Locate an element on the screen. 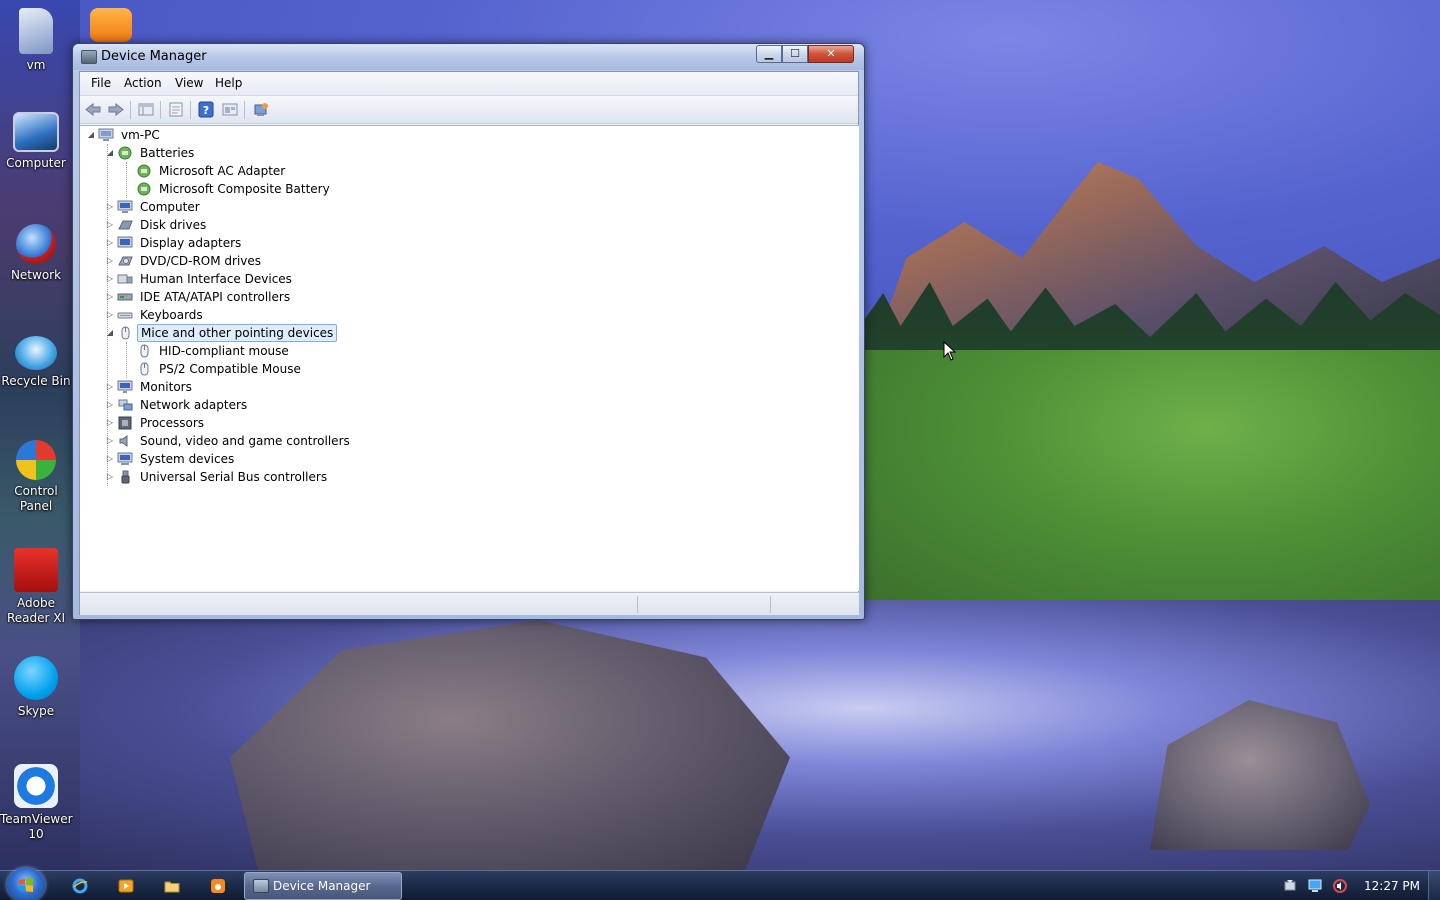 Image resolution: width=1440 pixels, height=900 pixels. tree-category-label: Disk drives is located at coordinates (173, 225).